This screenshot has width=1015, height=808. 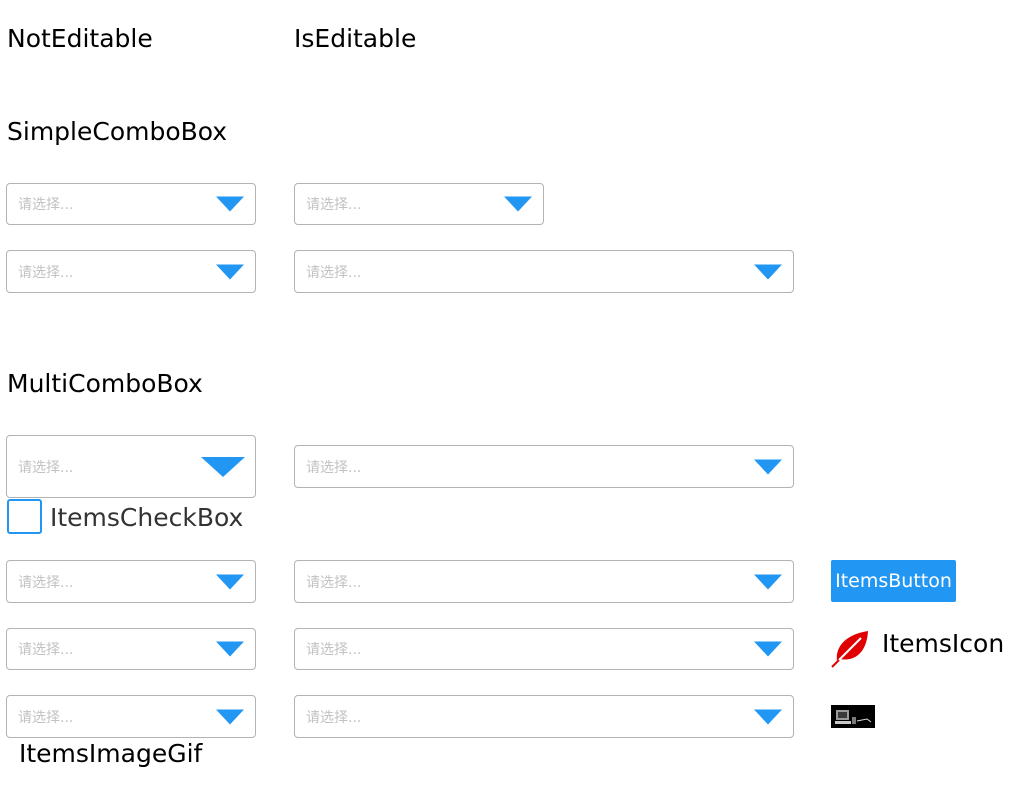 What do you see at coordinates (80, 38) in the screenshot?
I see `not-editable-heading: NotEditable` at bounding box center [80, 38].